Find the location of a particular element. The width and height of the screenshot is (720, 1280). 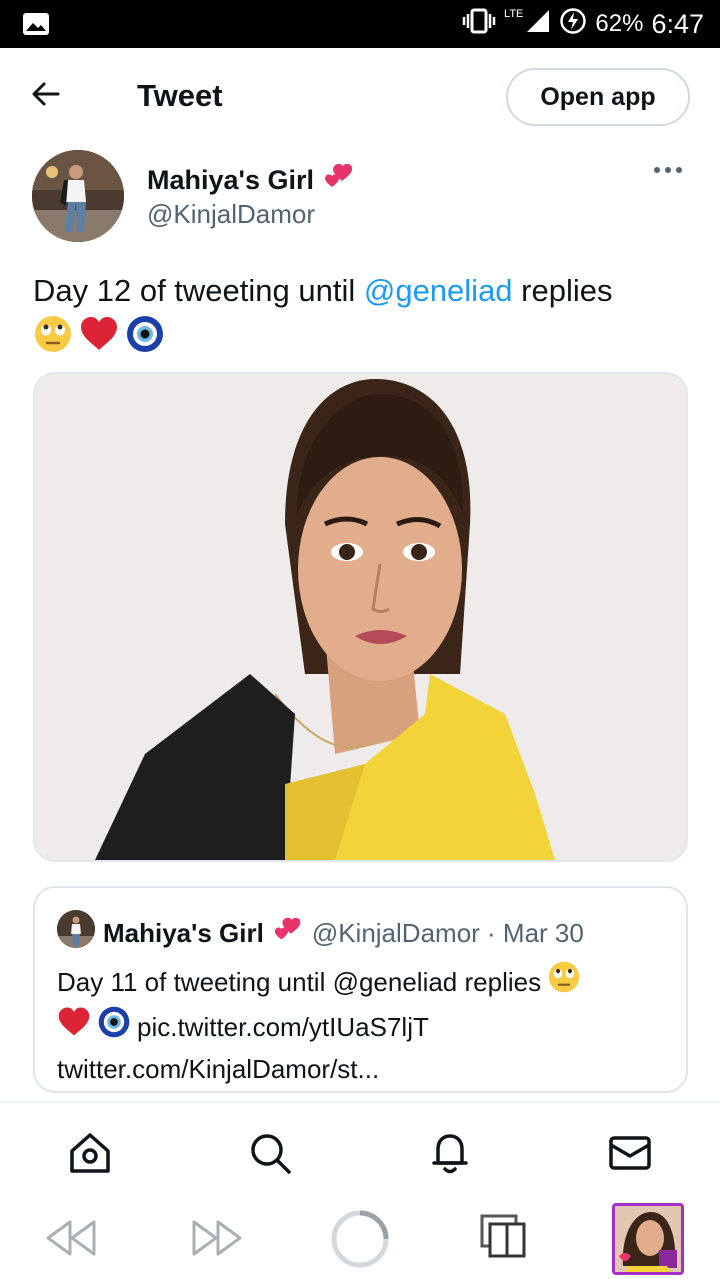

browser-toolbar is located at coordinates (360, 1239).